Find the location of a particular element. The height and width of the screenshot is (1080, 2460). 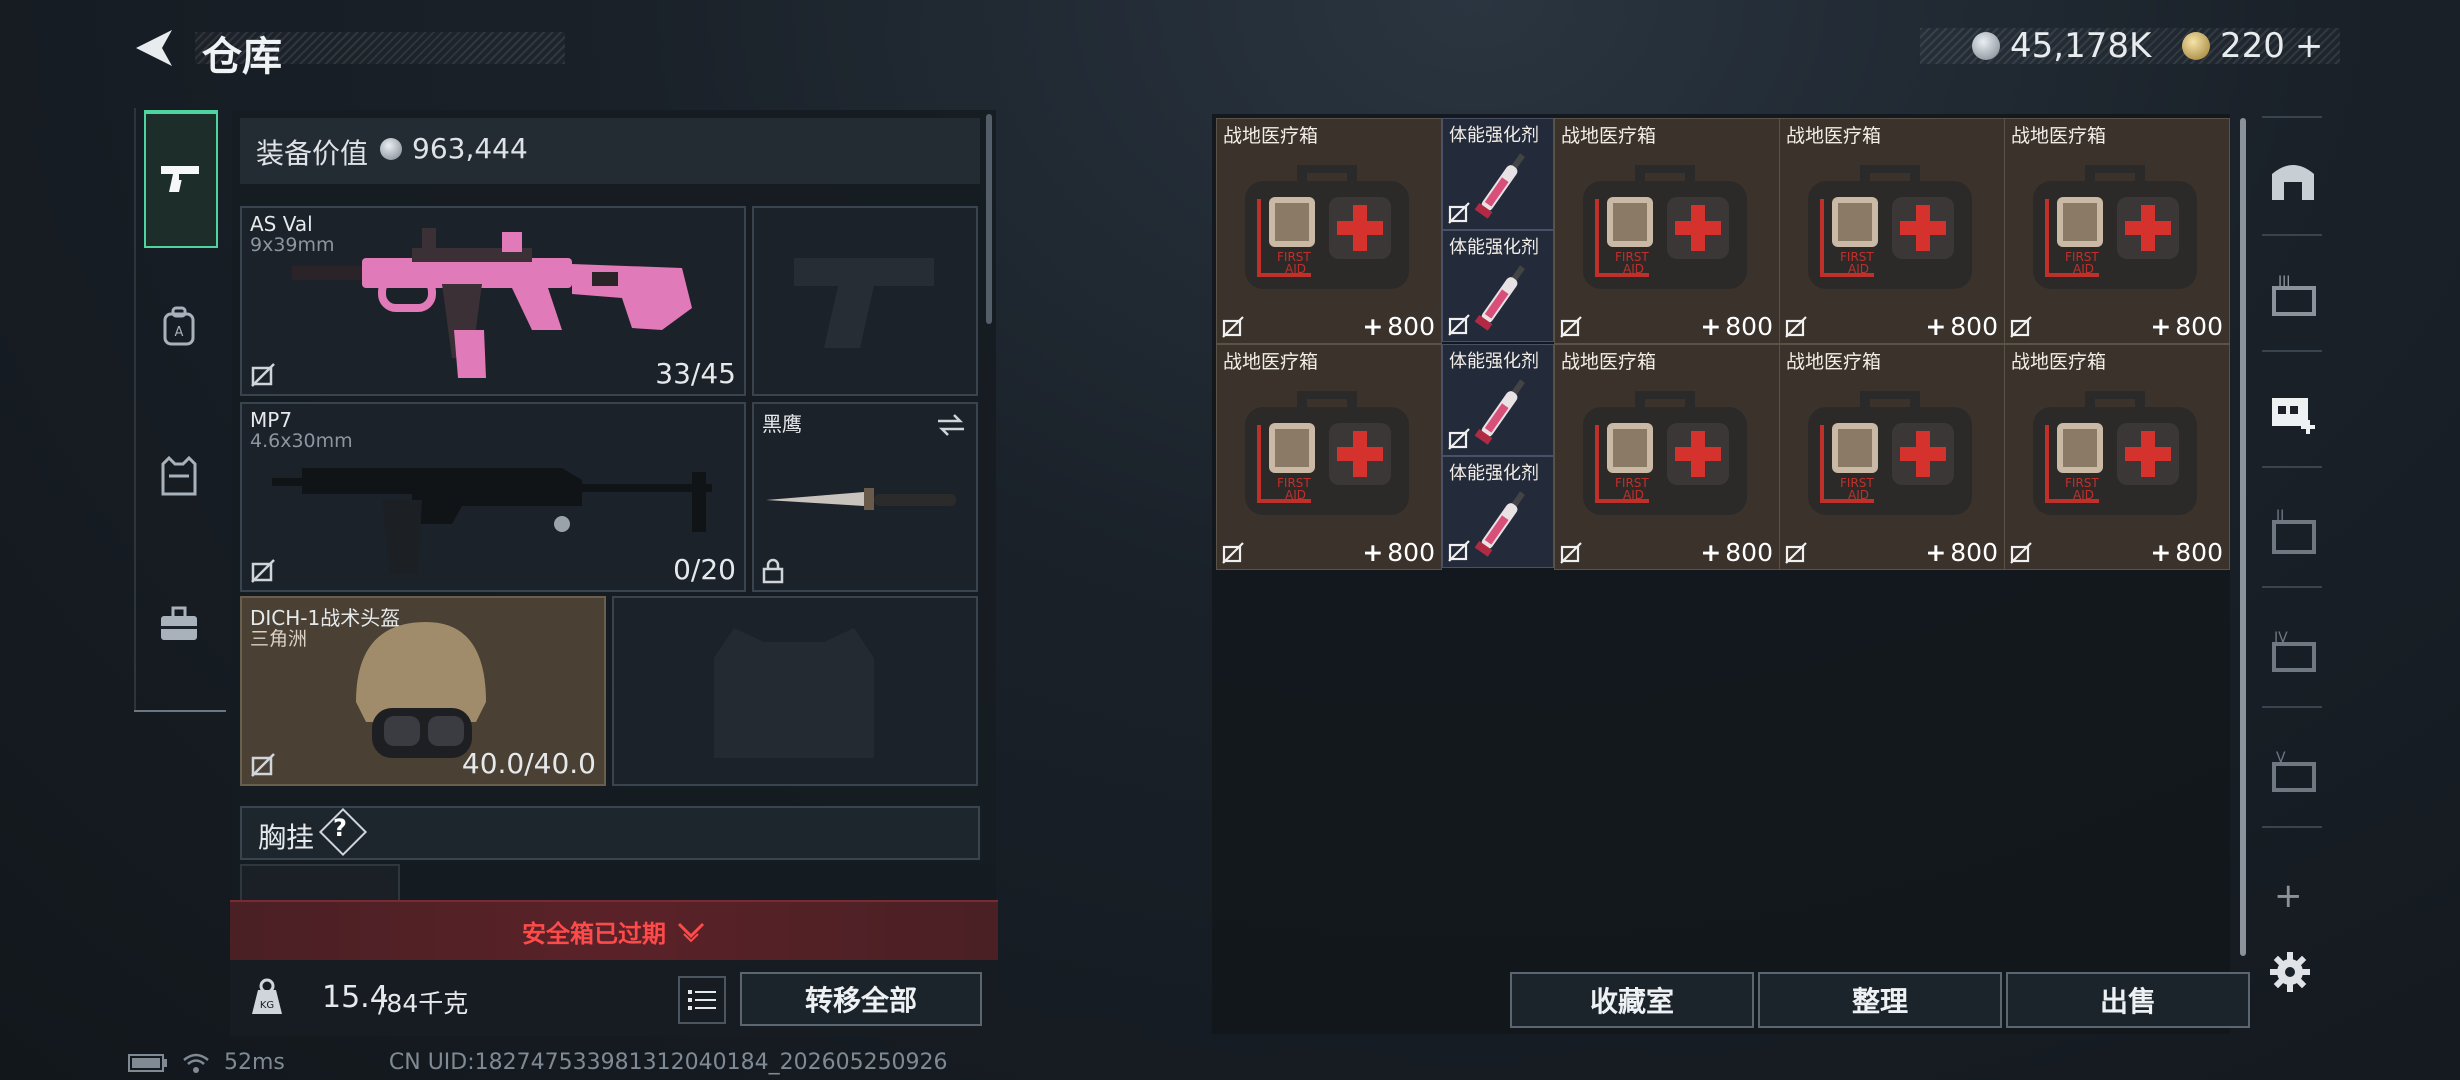

chevron-down-icon is located at coordinates (691, 932).